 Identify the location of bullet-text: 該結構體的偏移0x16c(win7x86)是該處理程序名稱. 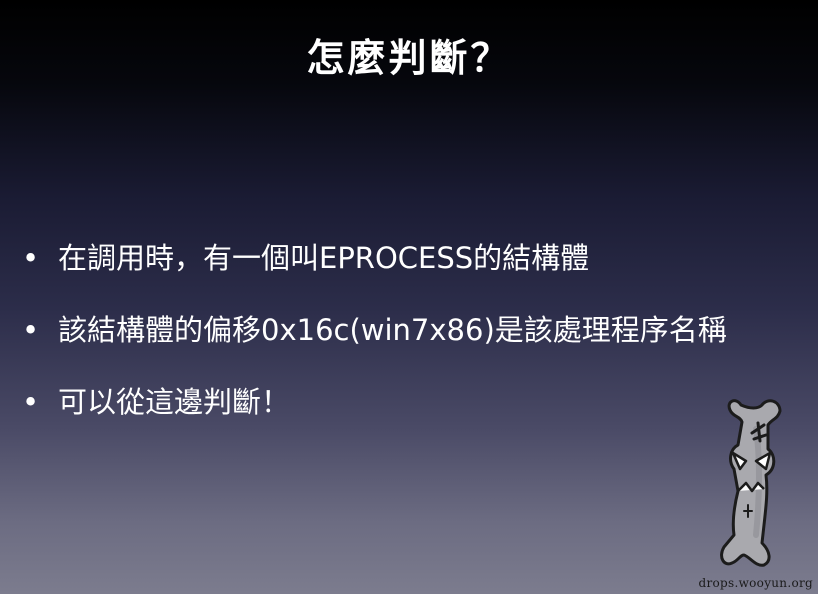
(392, 330).